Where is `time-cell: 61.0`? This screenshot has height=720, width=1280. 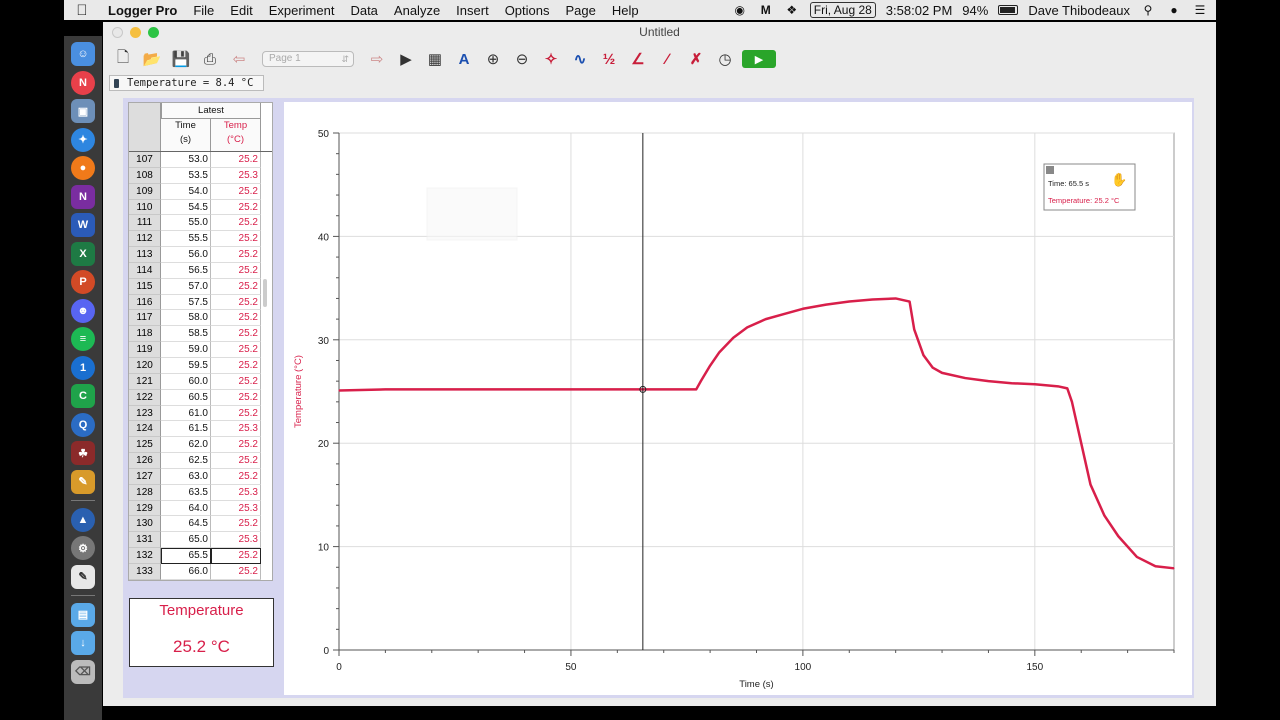
time-cell: 61.0 is located at coordinates (186, 413).